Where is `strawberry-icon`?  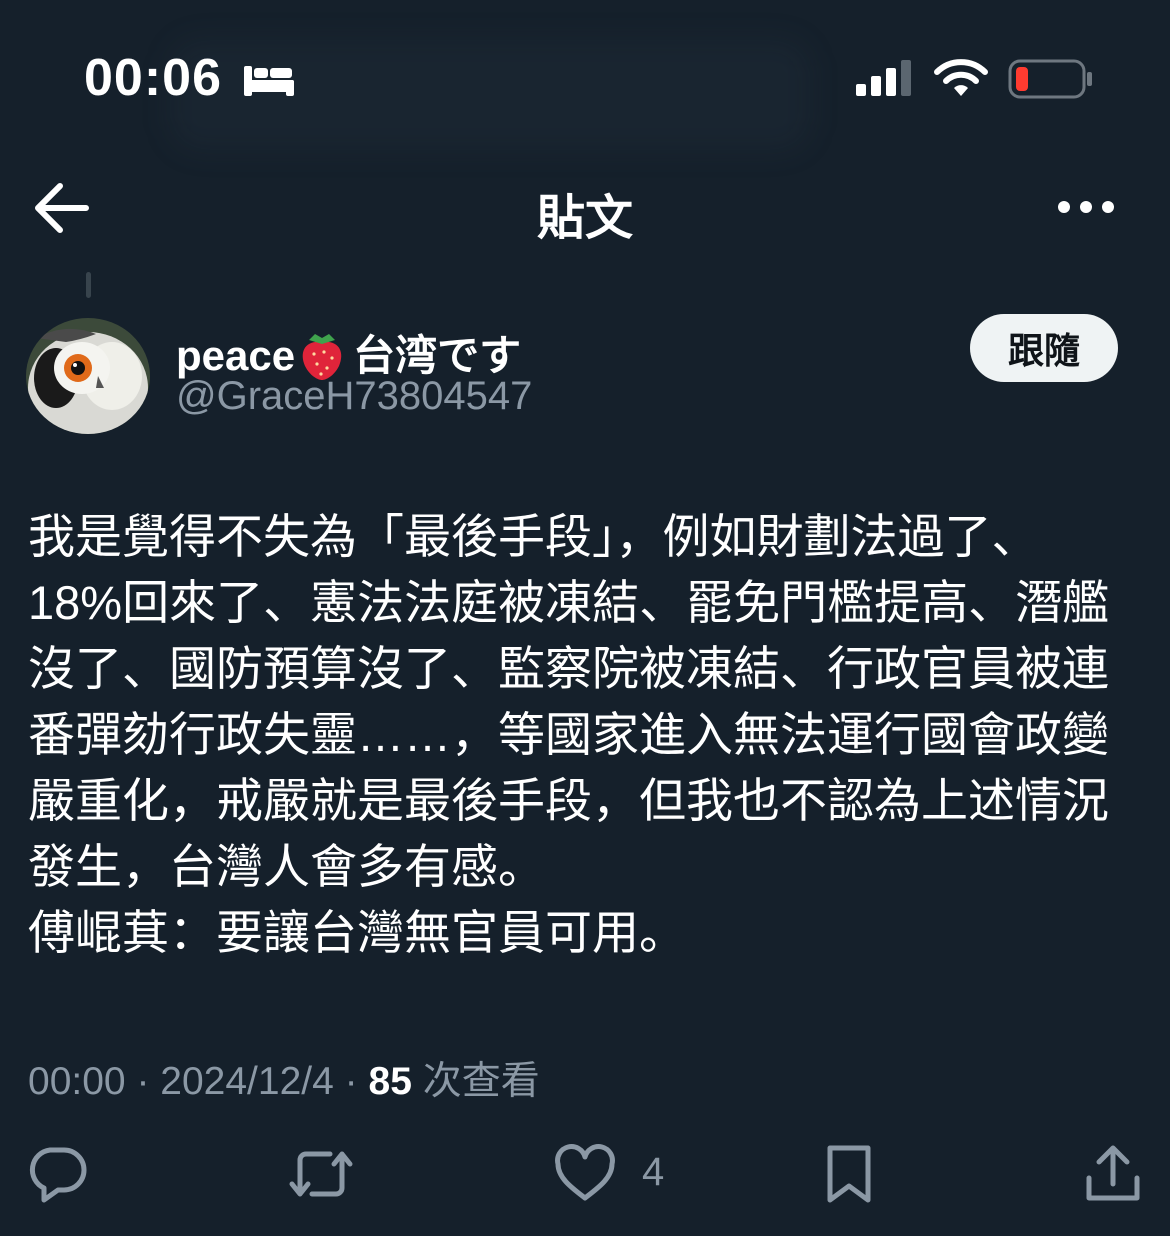 strawberry-icon is located at coordinates (322, 355).